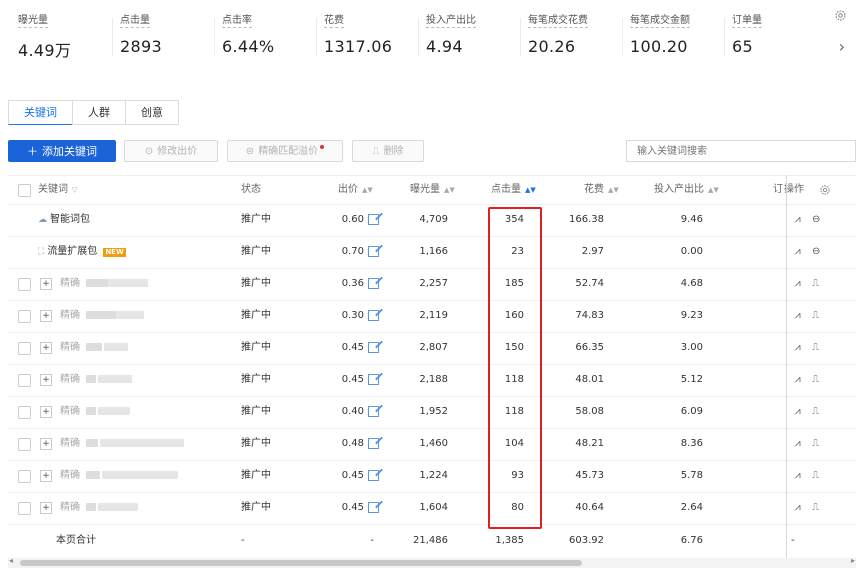 This screenshot has height=575, width=864. What do you see at coordinates (62, 151) in the screenshot?
I see `add-keyword-button: ＋ 添加关键词` at bounding box center [62, 151].